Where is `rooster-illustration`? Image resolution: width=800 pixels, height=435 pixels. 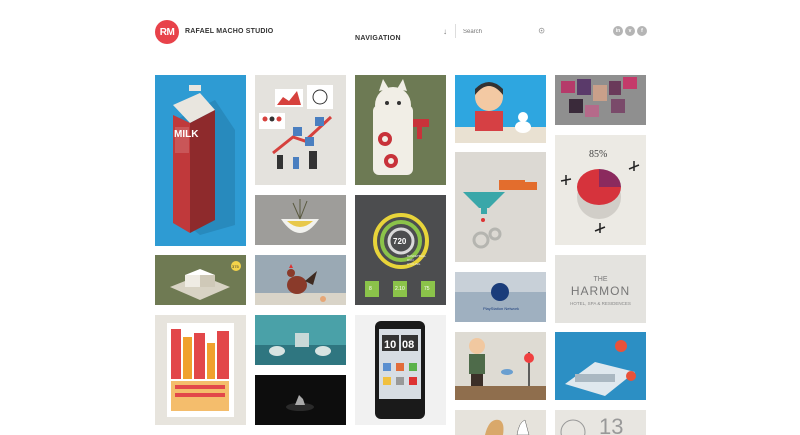
rooster-illustration is located at coordinates (300, 280).